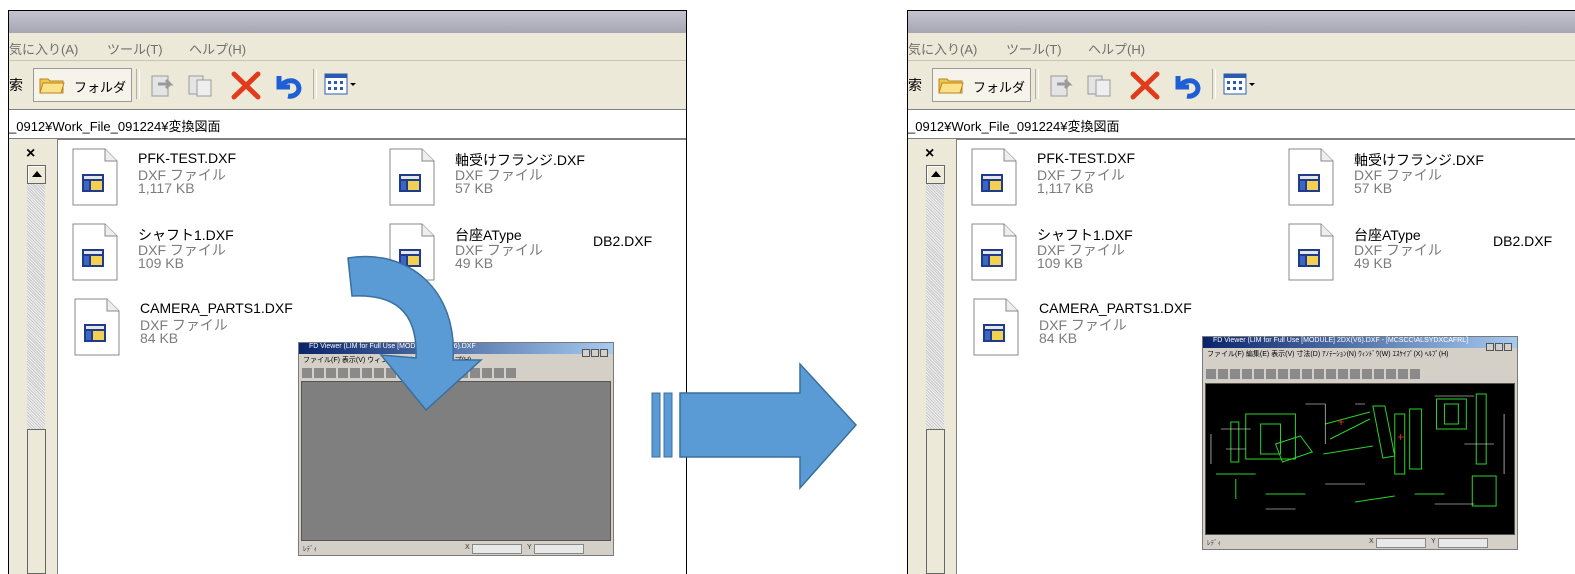  What do you see at coordinates (754, 426) in the screenshot?
I see `transition-arrow` at bounding box center [754, 426].